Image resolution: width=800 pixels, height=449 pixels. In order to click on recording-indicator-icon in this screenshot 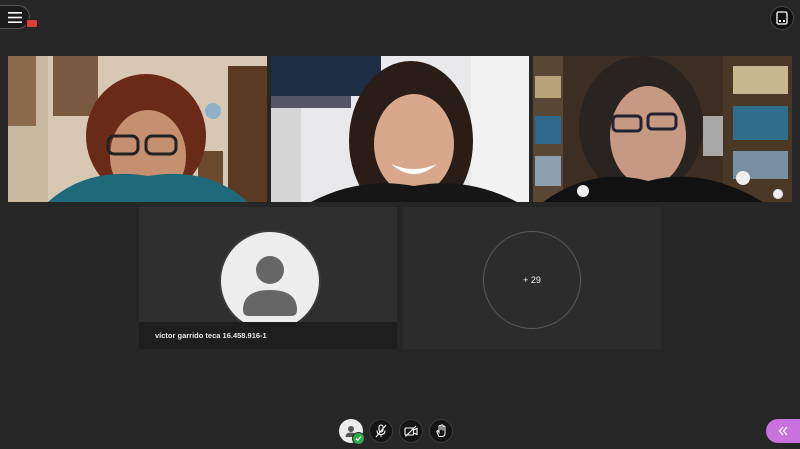, I will do `click(32, 23)`.